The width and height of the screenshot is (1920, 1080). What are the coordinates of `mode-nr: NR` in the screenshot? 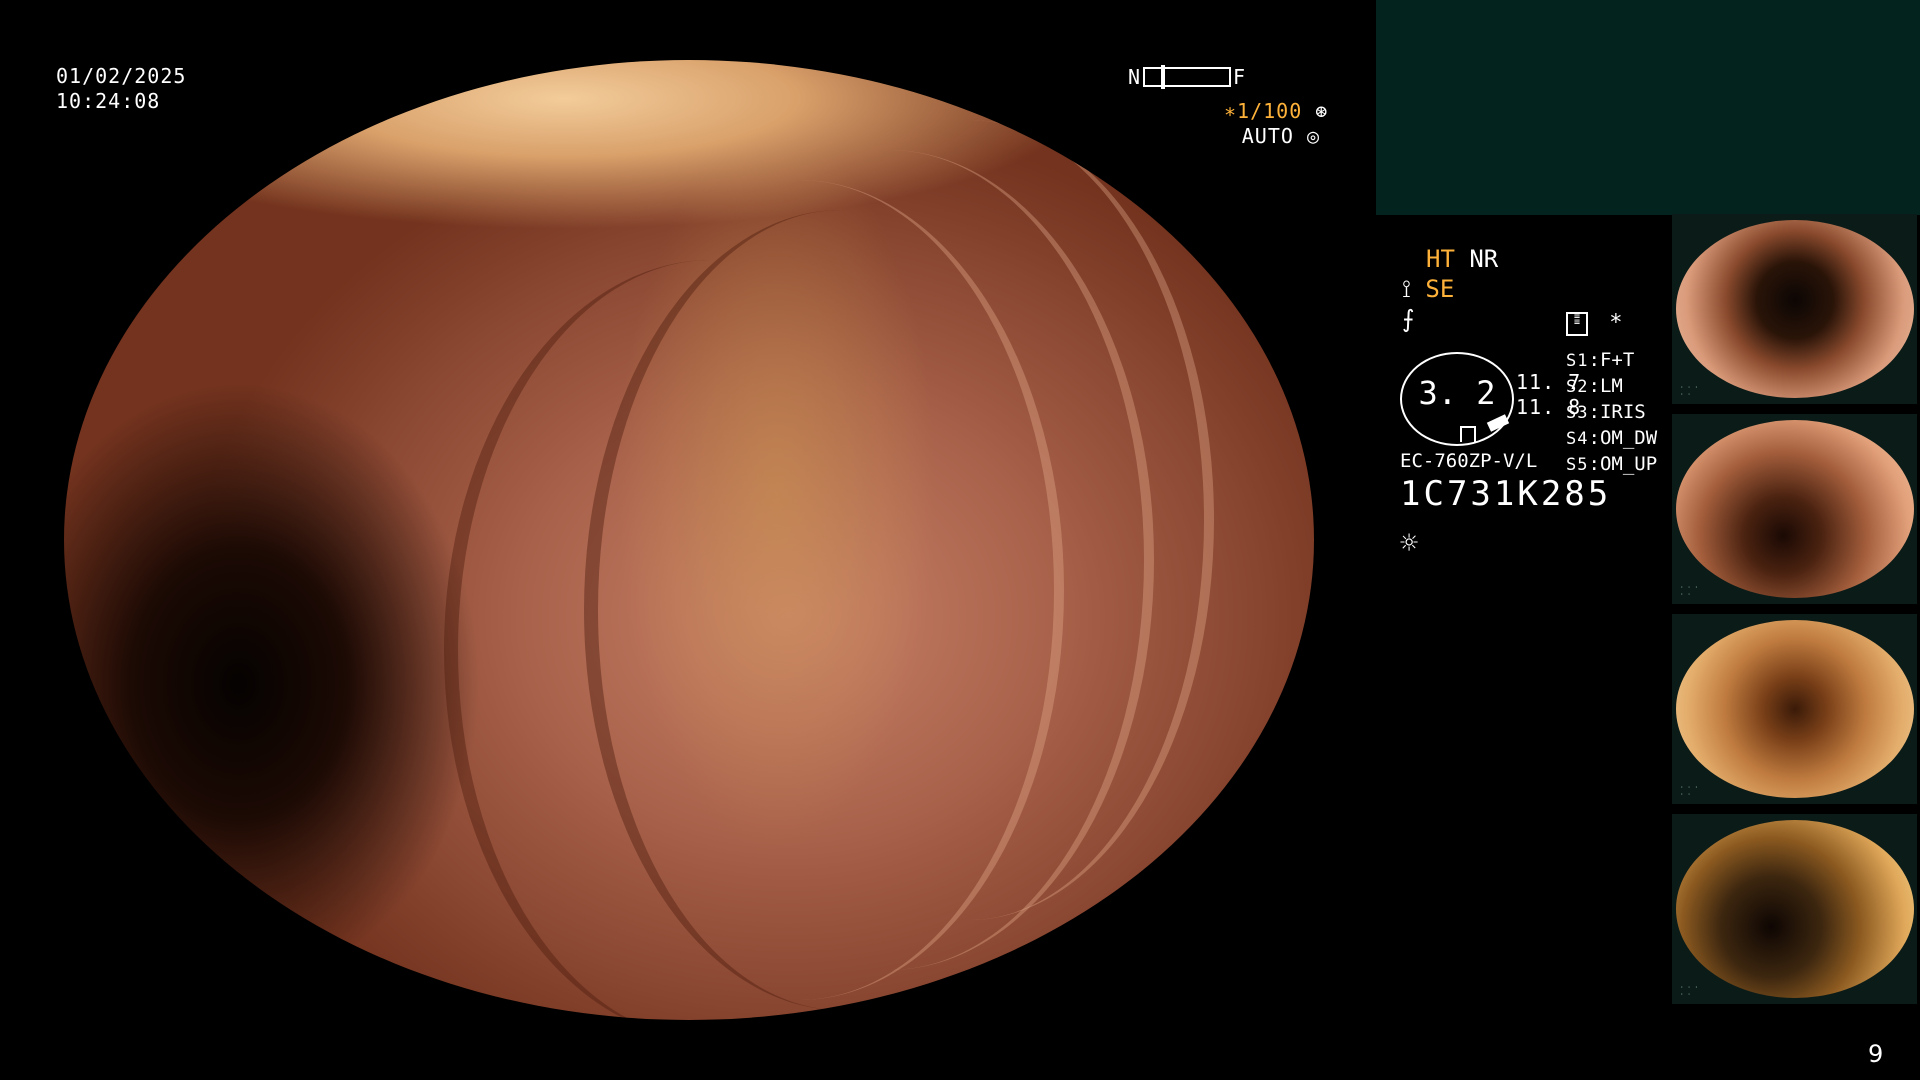 It's located at (1484, 259).